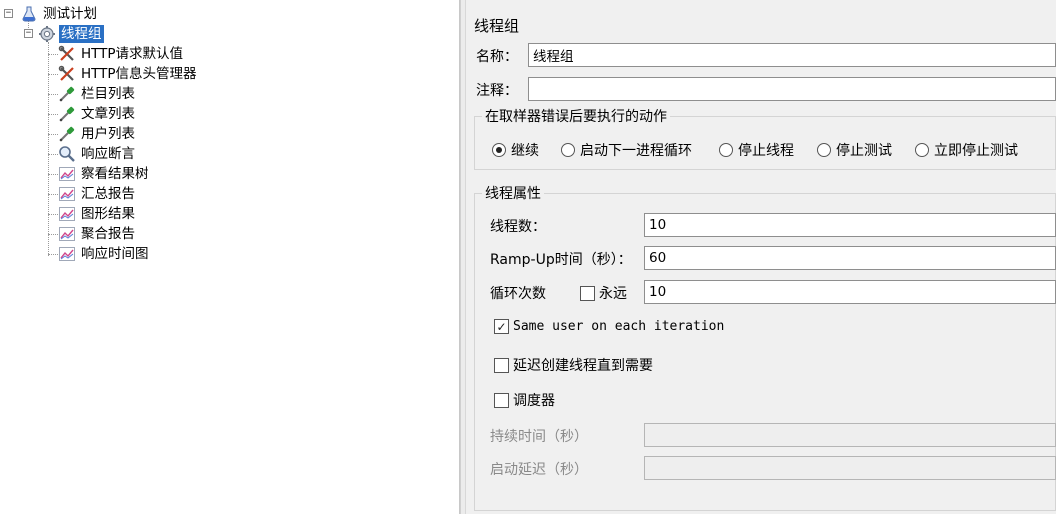 Image resolution: width=1056 pixels, height=514 pixels. What do you see at coordinates (108, 234) in the screenshot?
I see `tree-label: 聚合报告` at bounding box center [108, 234].